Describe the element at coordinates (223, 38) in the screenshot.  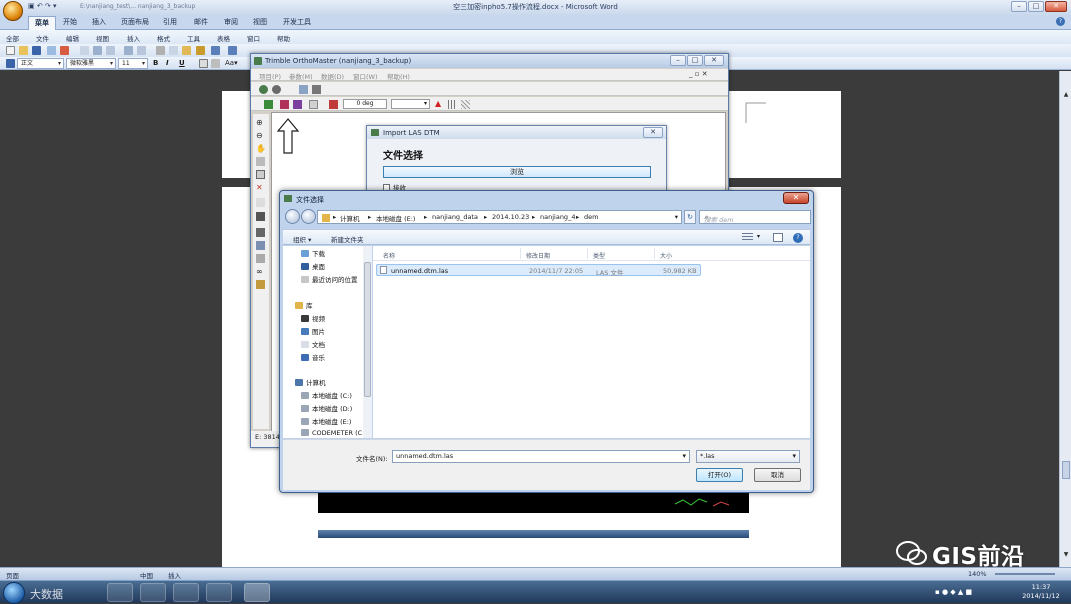
I see `menu-table: 表格` at that location.